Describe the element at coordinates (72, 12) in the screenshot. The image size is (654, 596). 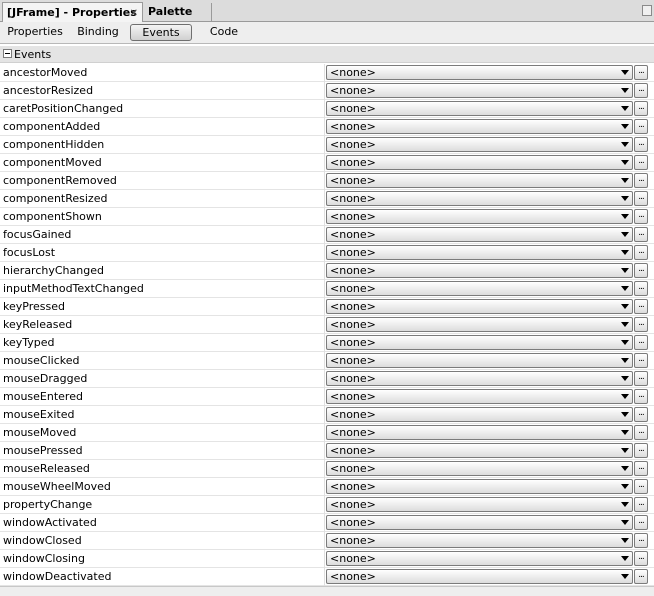
I see `tab-properties: [JFrame] - Properties ✕` at that location.